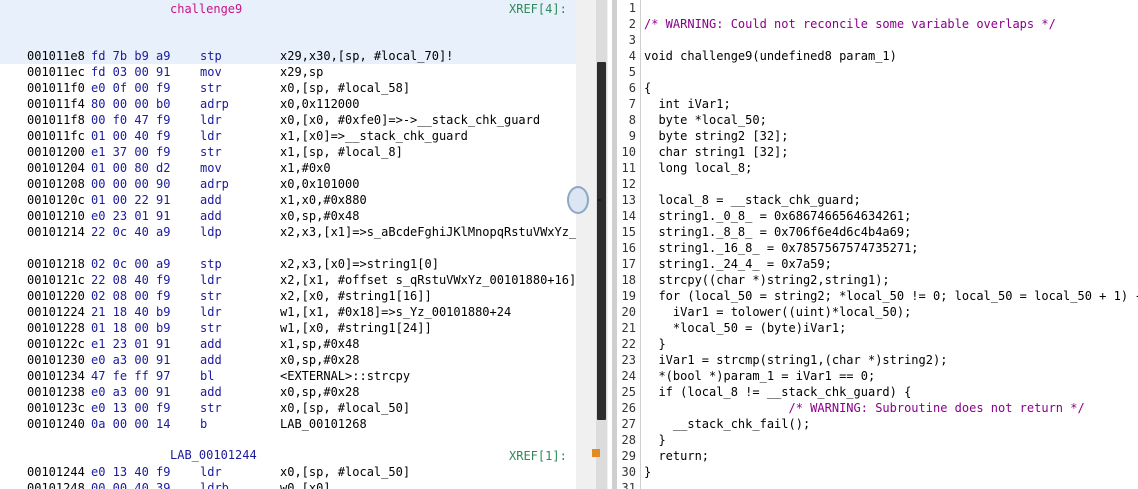 The width and height of the screenshot is (1138, 489). Describe the element at coordinates (301, 72) in the screenshot. I see `instruction-operands: x29,sp` at that location.